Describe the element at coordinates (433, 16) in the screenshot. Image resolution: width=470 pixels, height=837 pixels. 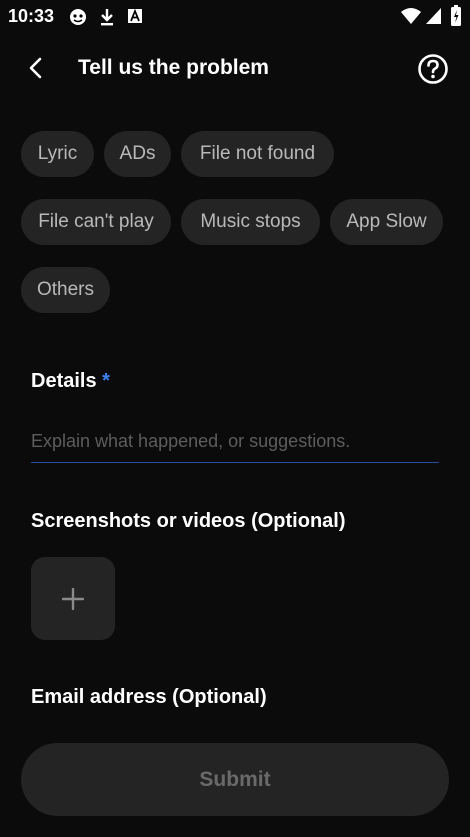
I see `signal-icon` at that location.